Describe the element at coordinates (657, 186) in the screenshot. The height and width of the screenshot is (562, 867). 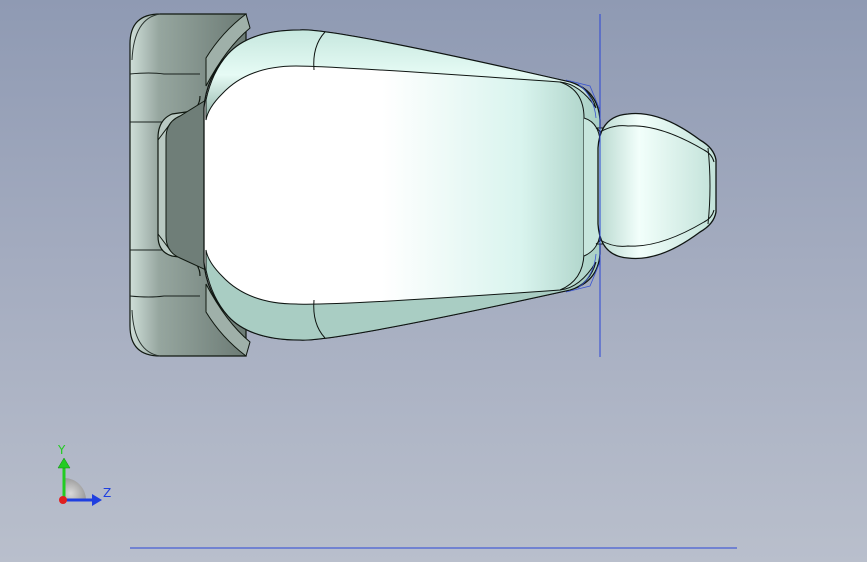
I see `head-piece` at that location.